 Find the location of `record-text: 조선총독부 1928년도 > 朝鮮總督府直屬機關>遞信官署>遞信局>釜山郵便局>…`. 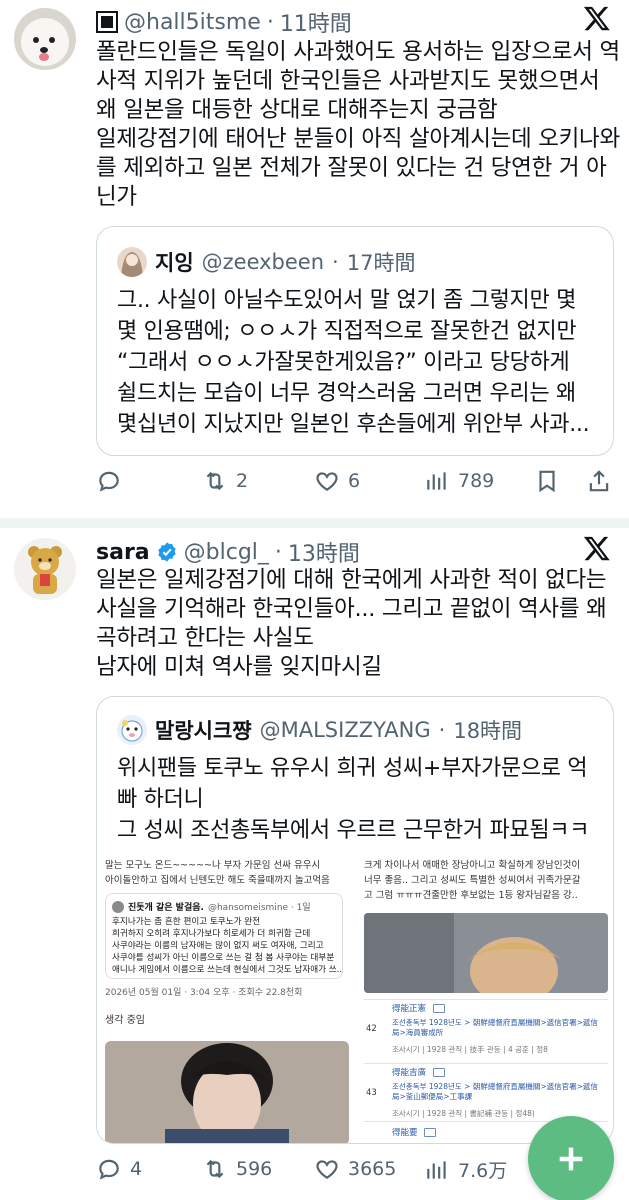

record-text: 조선총독부 1928년도 > 朝鮮總督府直屬機關>遞信官署>遞信局>釜山郵便局>… is located at coordinates (495, 1091).